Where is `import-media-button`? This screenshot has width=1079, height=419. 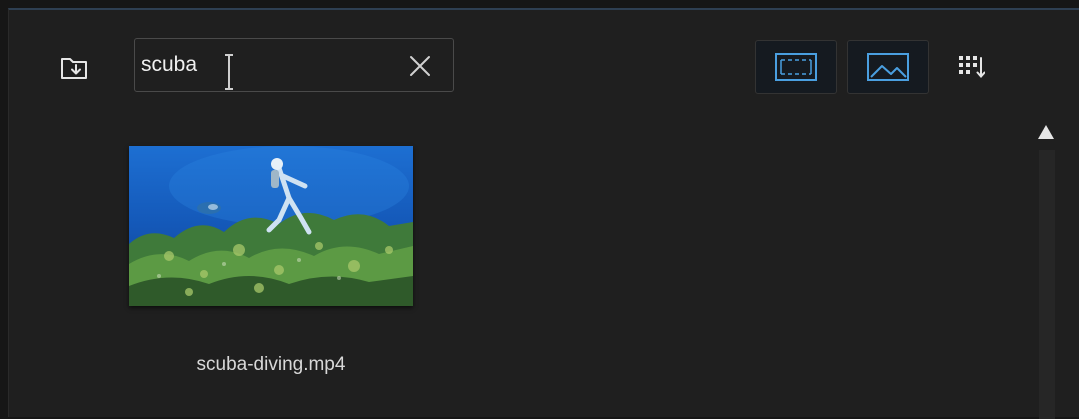 import-media-button is located at coordinates (74, 68).